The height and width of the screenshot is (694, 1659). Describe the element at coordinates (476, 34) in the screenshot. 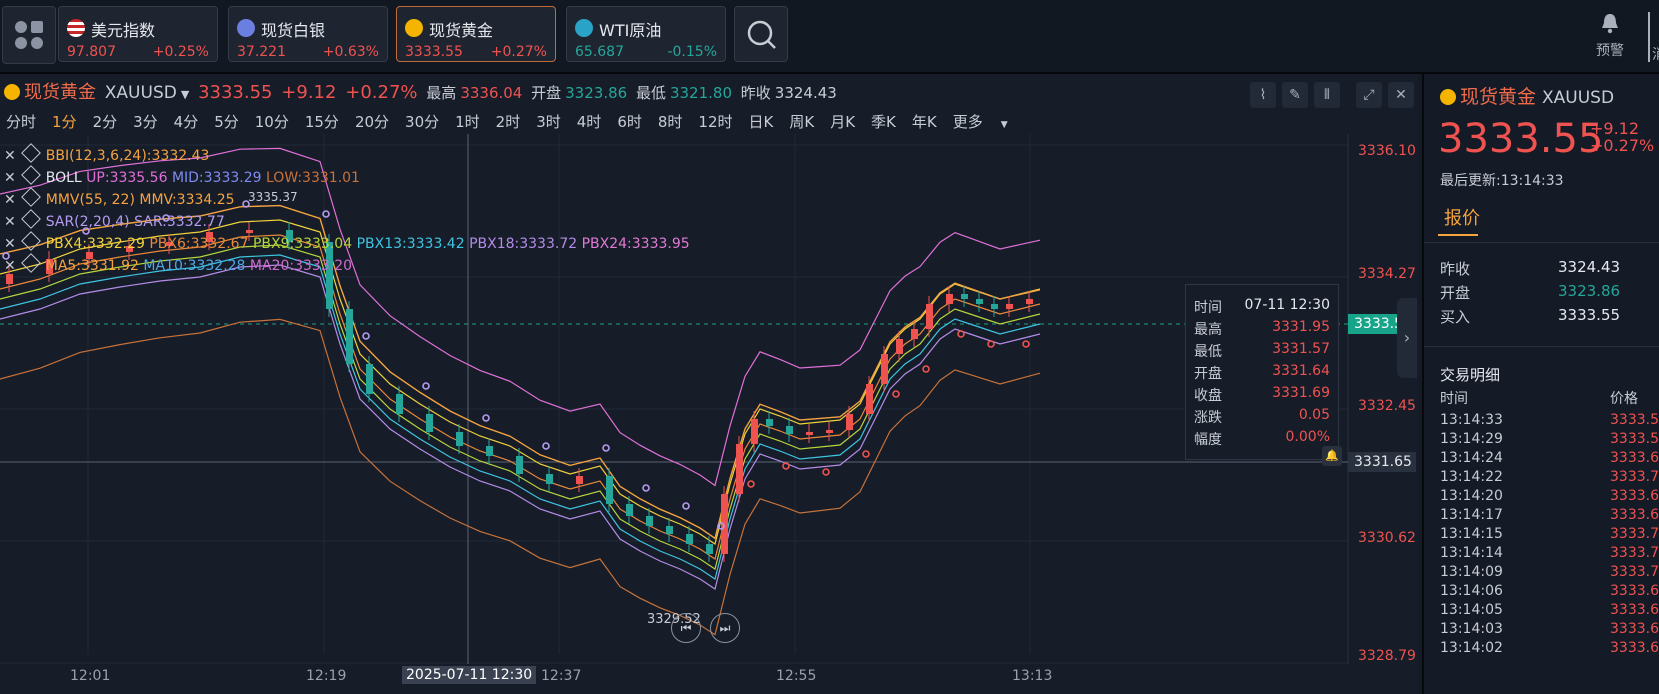

I see `ticker-spot-gold: 现货黄金 3333.55 +0.27%` at that location.